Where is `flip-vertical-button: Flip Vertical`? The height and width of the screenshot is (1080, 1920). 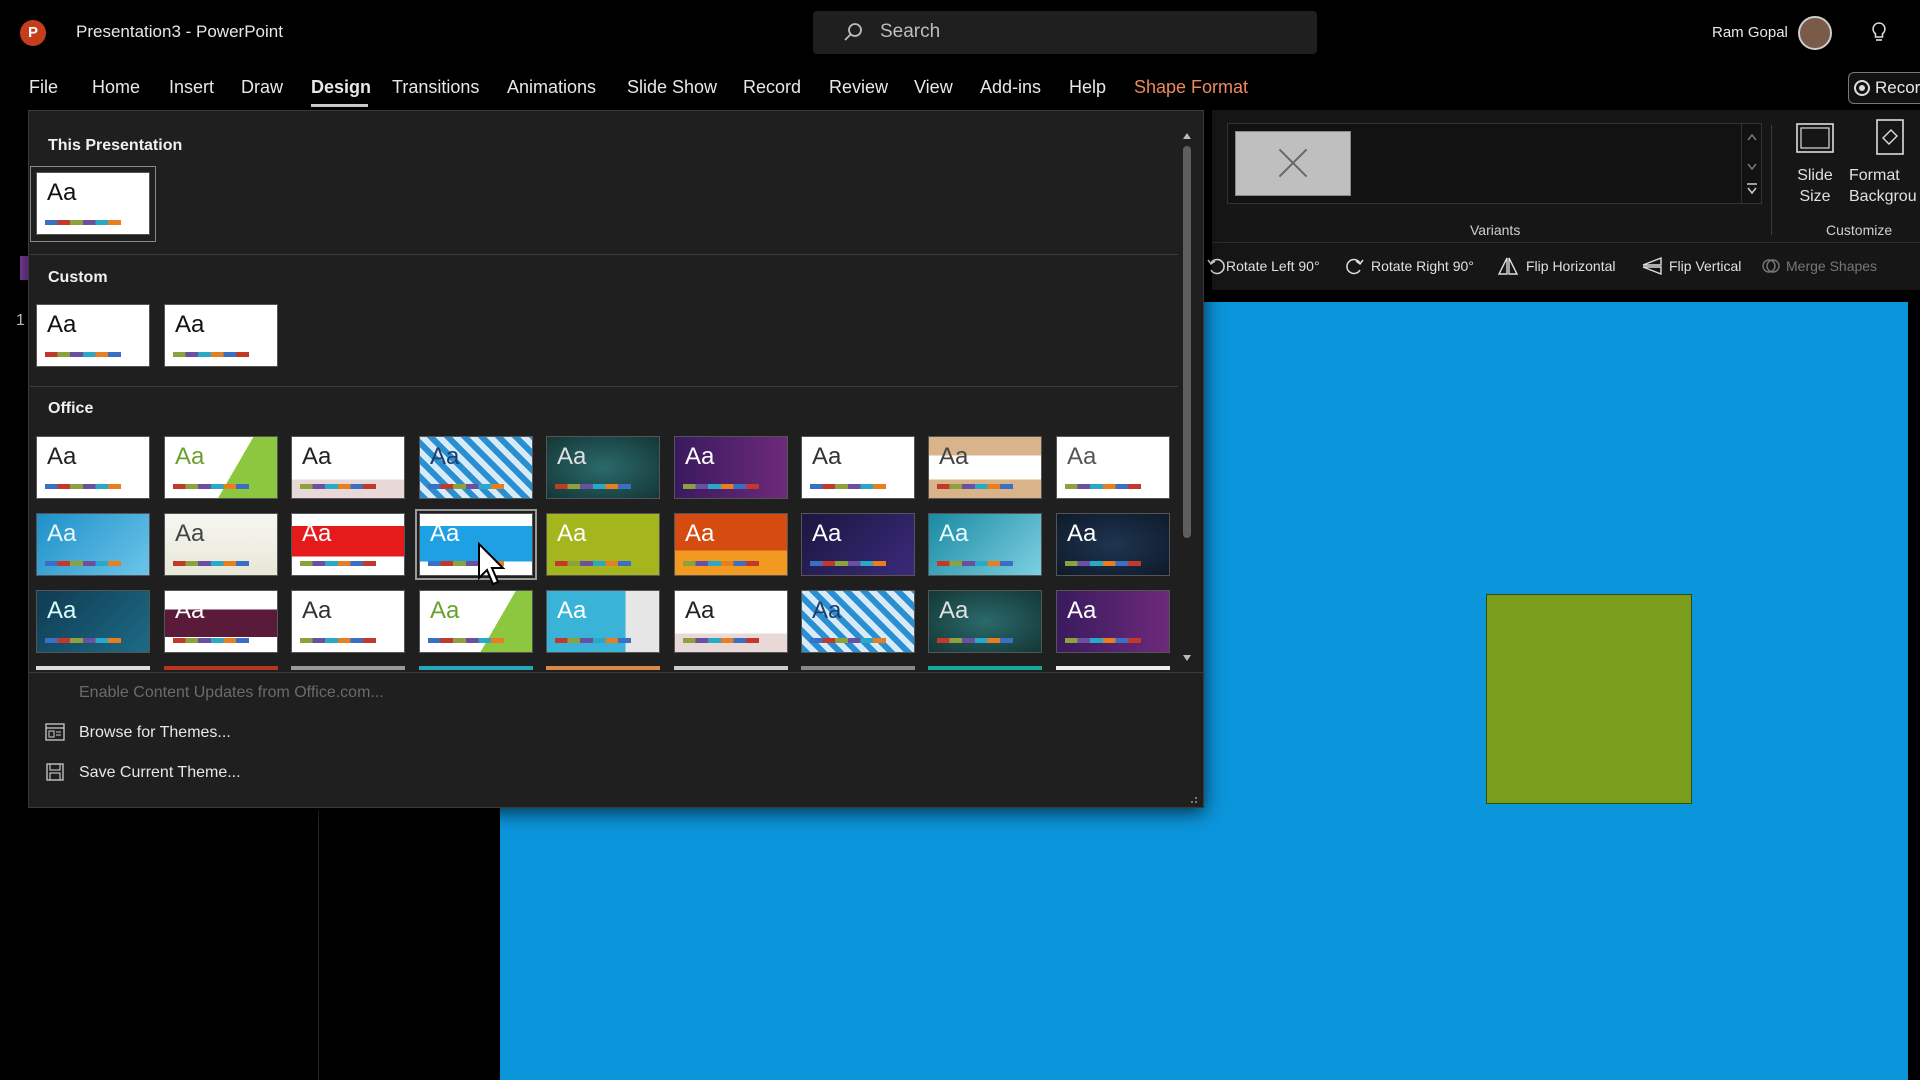
flip-vertical-button: Flip Vertical is located at coordinates (1705, 266).